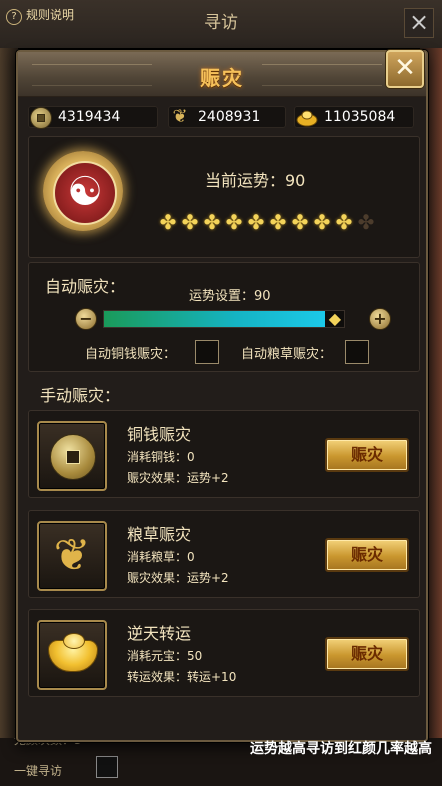  I want to click on auto-relief-panel: 自动赈灾： 运势设置：90 − ◆ + 自动铜钱赈灾： 自动粮草赈灾：, so click(224, 317).